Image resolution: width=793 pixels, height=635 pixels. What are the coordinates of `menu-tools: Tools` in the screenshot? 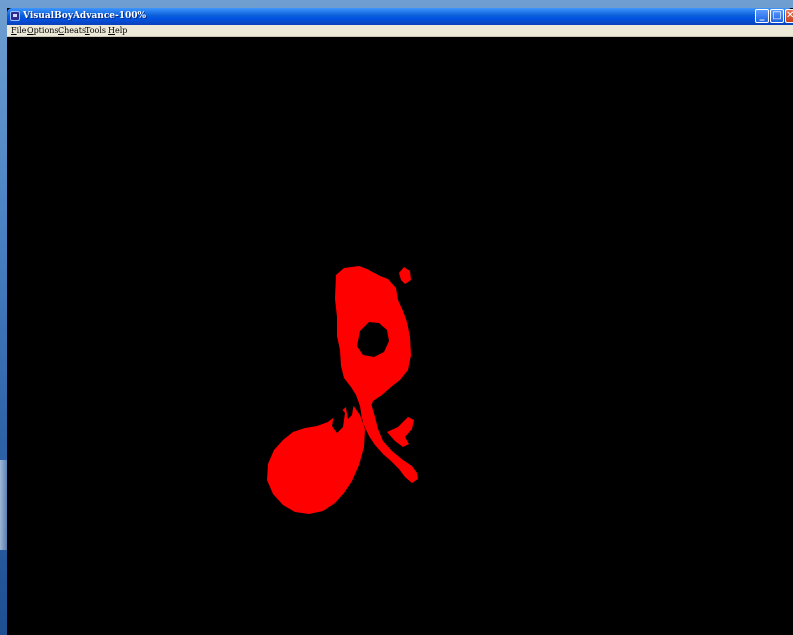 It's located at (95, 30).